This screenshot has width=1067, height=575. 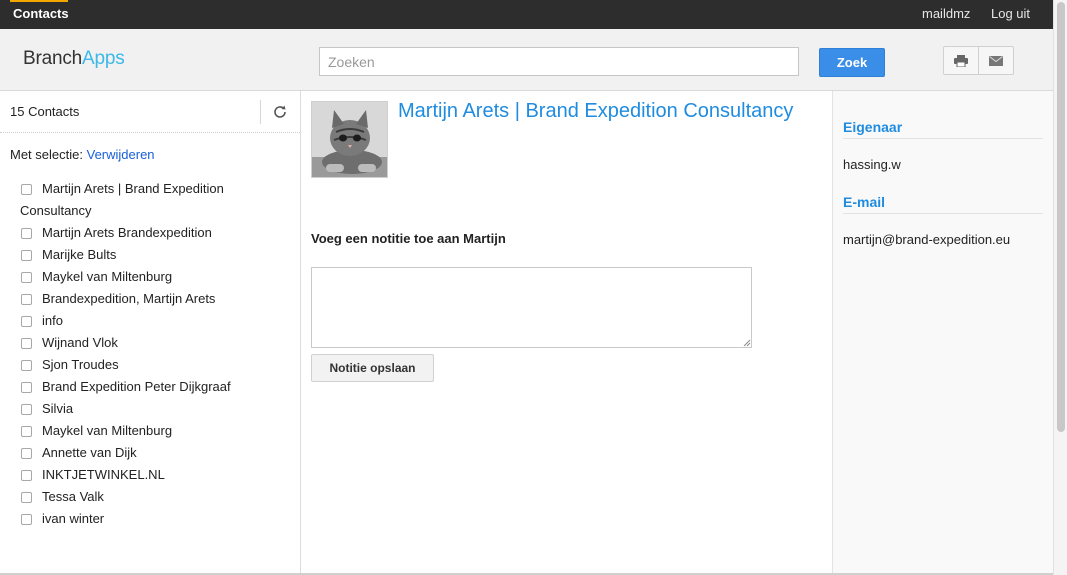 What do you see at coordinates (150, 497) in the screenshot?
I see `list-item: Tessa Valk` at bounding box center [150, 497].